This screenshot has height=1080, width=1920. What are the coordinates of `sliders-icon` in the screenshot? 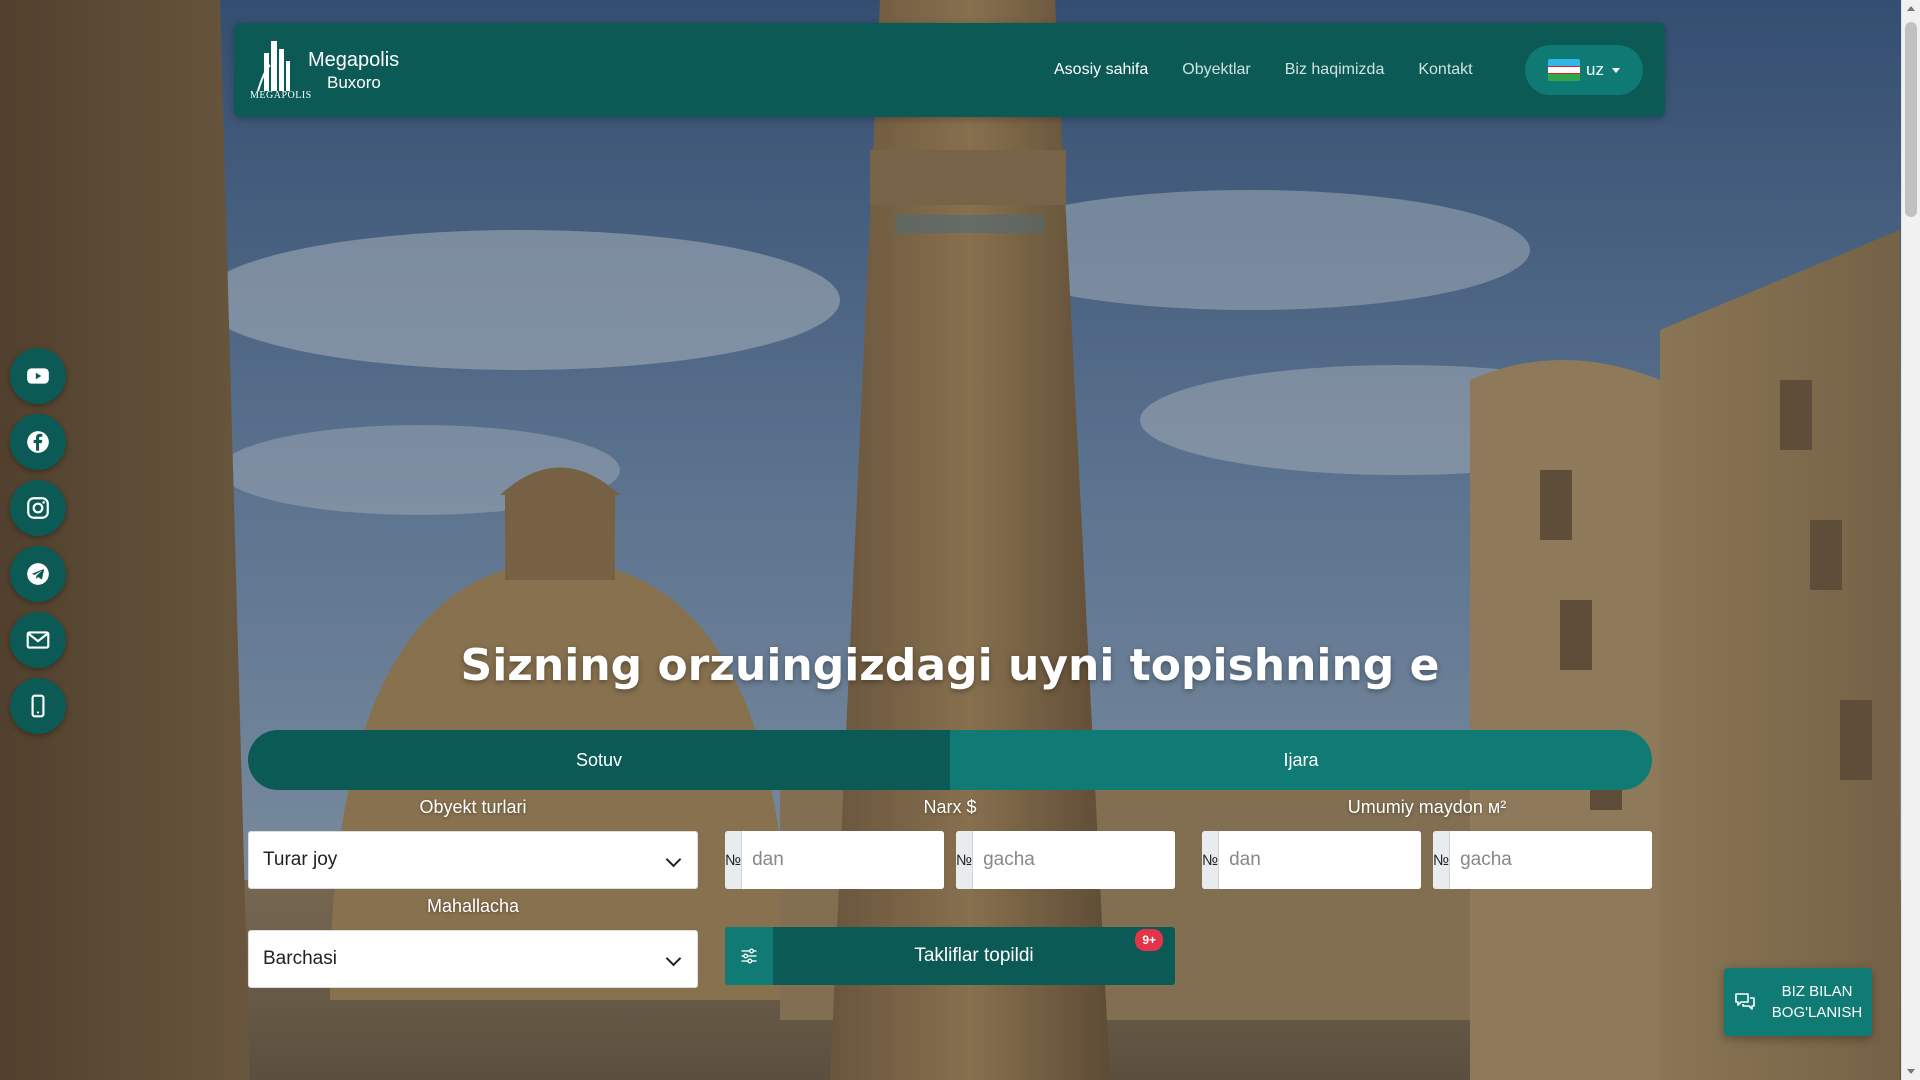 It's located at (749, 956).